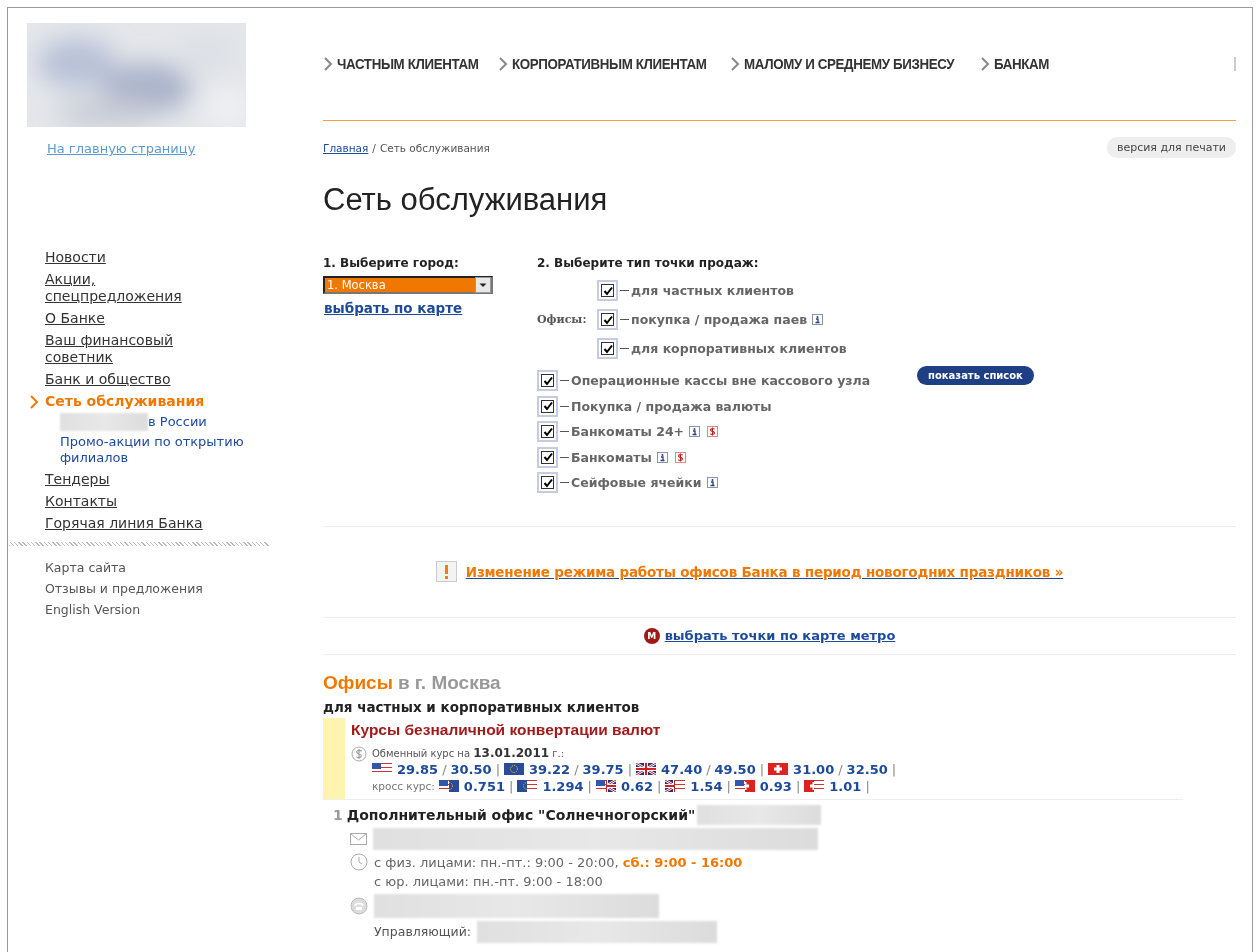 Image resolution: width=1259 pixels, height=952 pixels. What do you see at coordinates (482, 706) in the screenshot?
I see `section-subtitle: для частных и корпоративных клиентов` at bounding box center [482, 706].